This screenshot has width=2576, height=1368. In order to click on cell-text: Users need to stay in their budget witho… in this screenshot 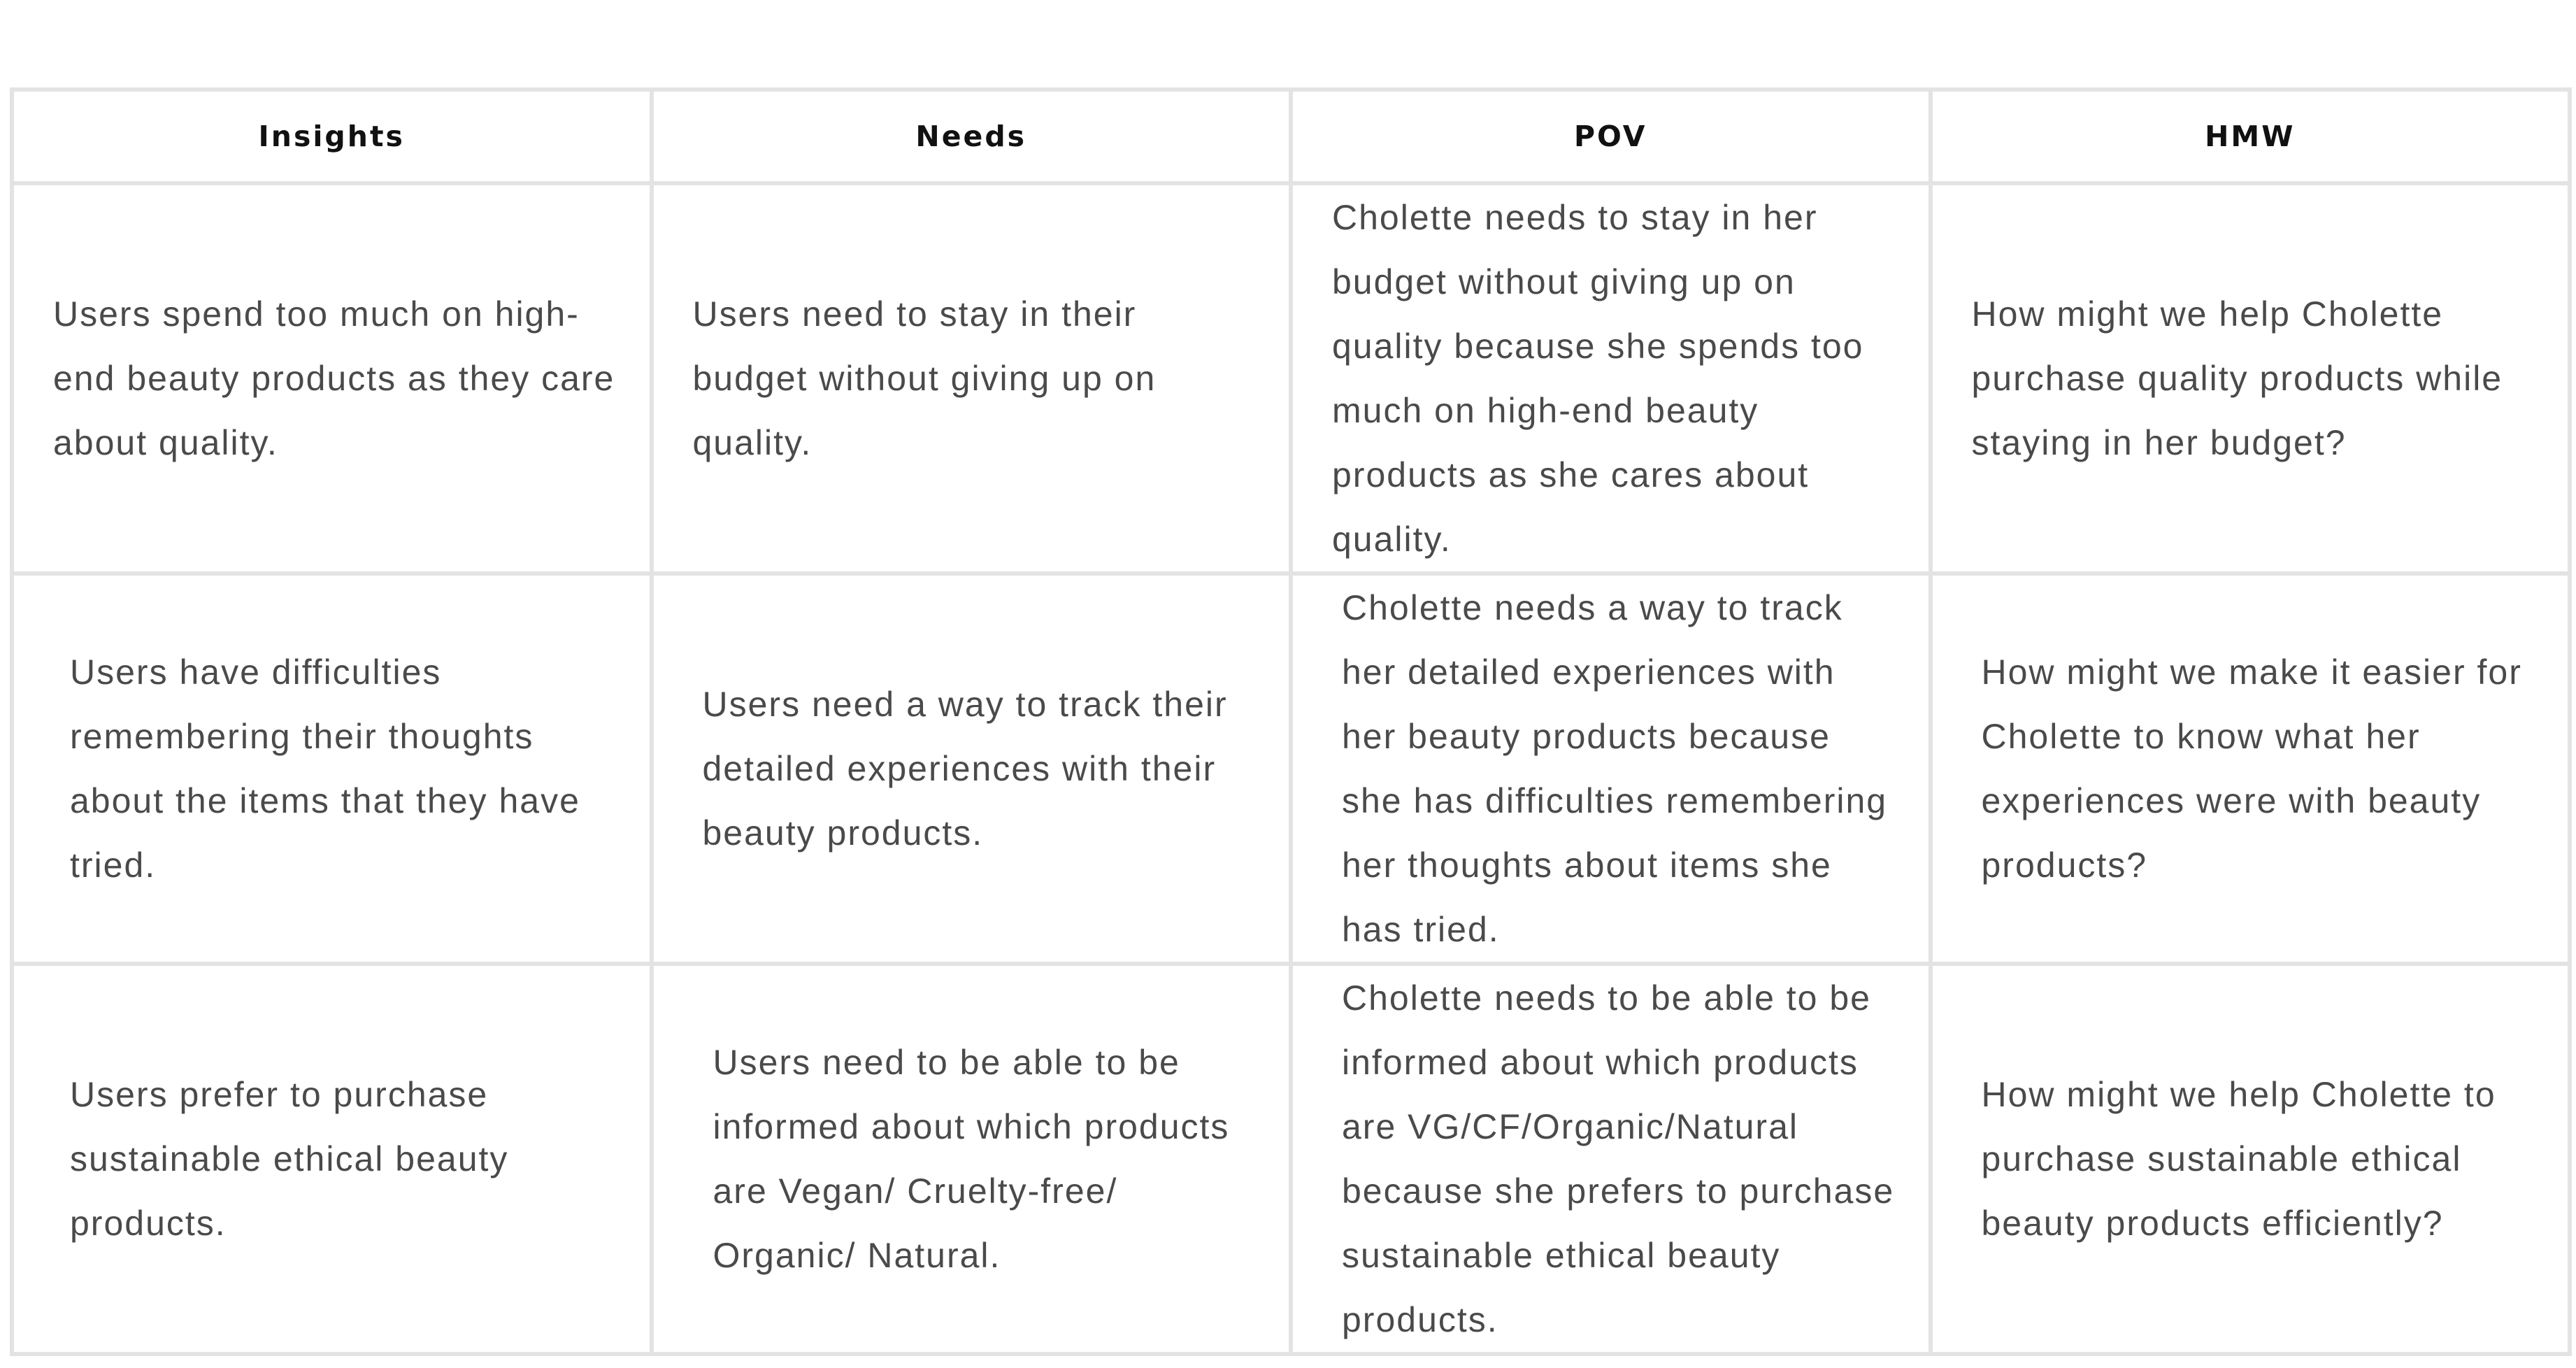, I will do `click(924, 378)`.